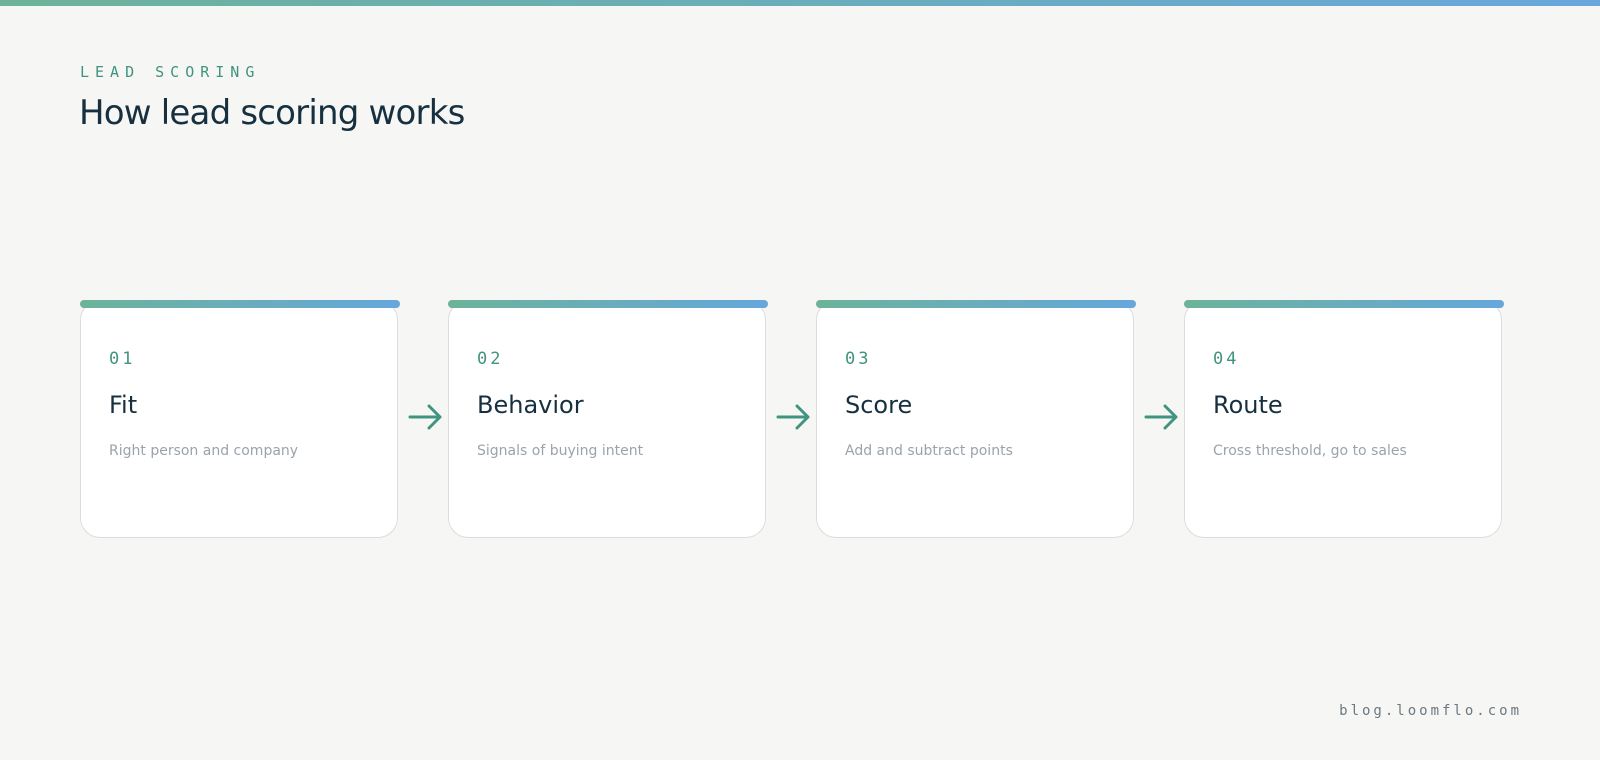 This screenshot has height=760, width=1600. Describe the element at coordinates (530, 405) in the screenshot. I see `step-title: Behavior` at that location.